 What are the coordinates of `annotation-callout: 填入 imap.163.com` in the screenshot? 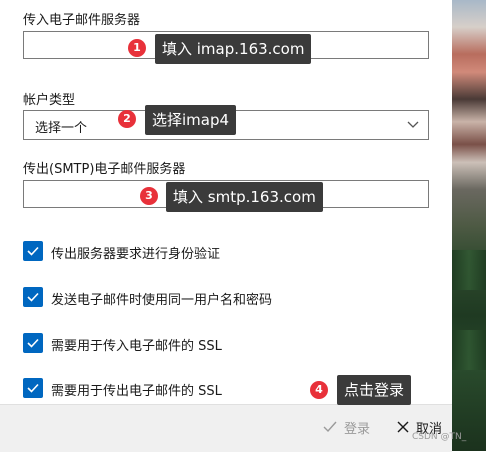 It's located at (233, 49).